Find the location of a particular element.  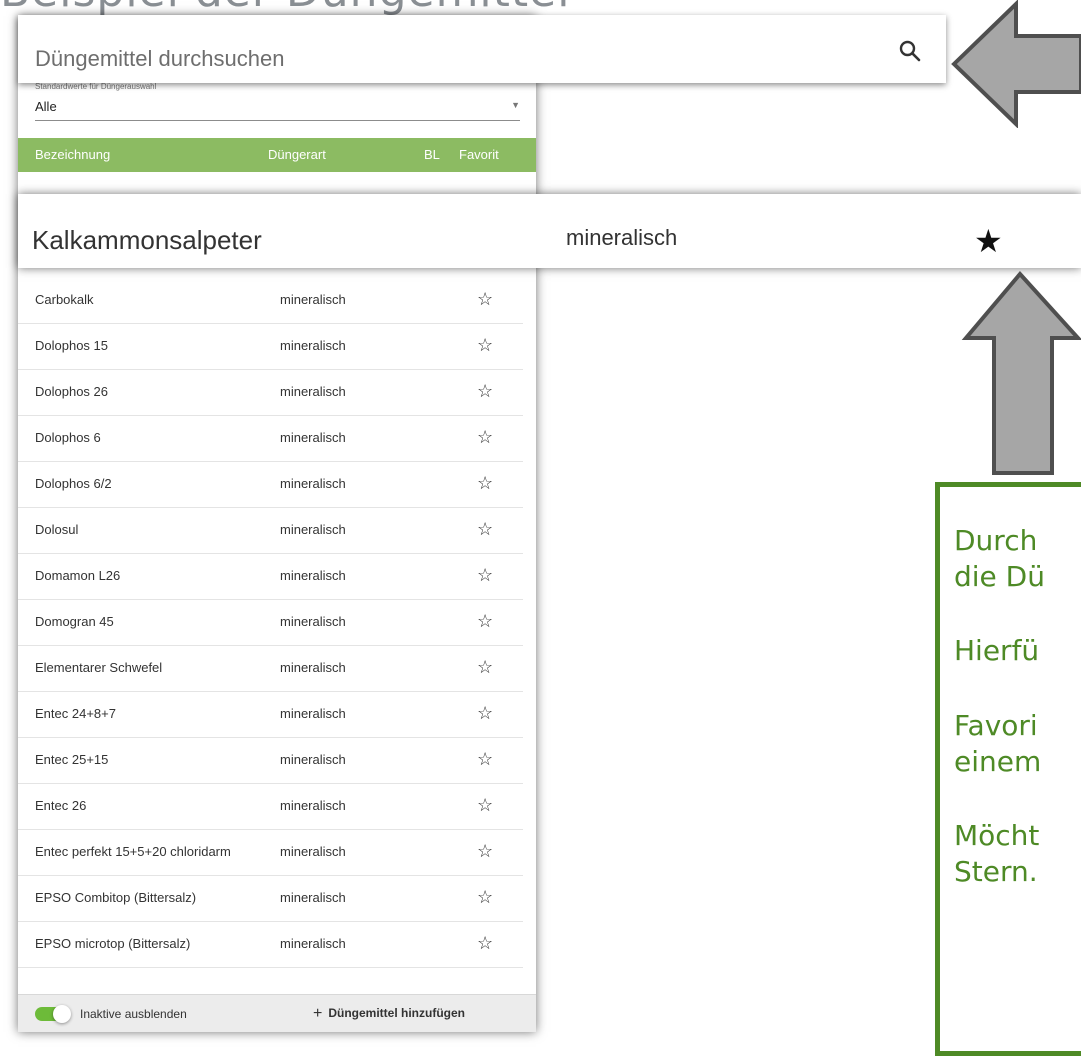

highlighted-row: Kalkammonsalpeter mineralisch ★ is located at coordinates (549, 231).